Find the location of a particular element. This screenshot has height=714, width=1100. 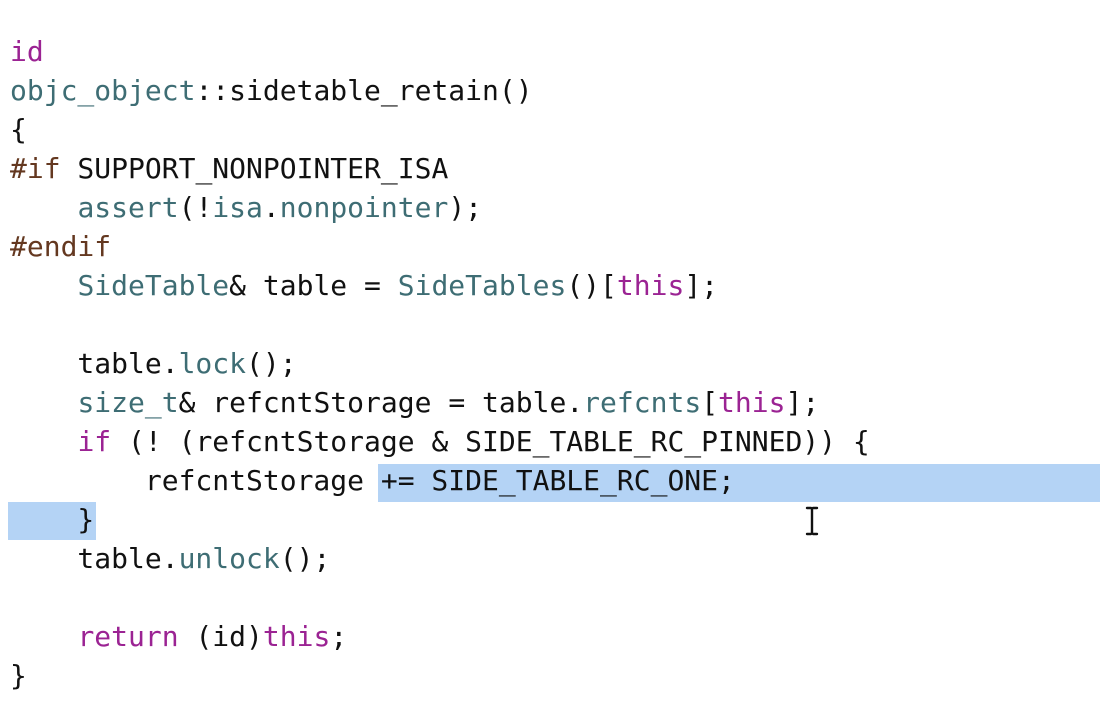

code-line: #endif is located at coordinates (60, 246).